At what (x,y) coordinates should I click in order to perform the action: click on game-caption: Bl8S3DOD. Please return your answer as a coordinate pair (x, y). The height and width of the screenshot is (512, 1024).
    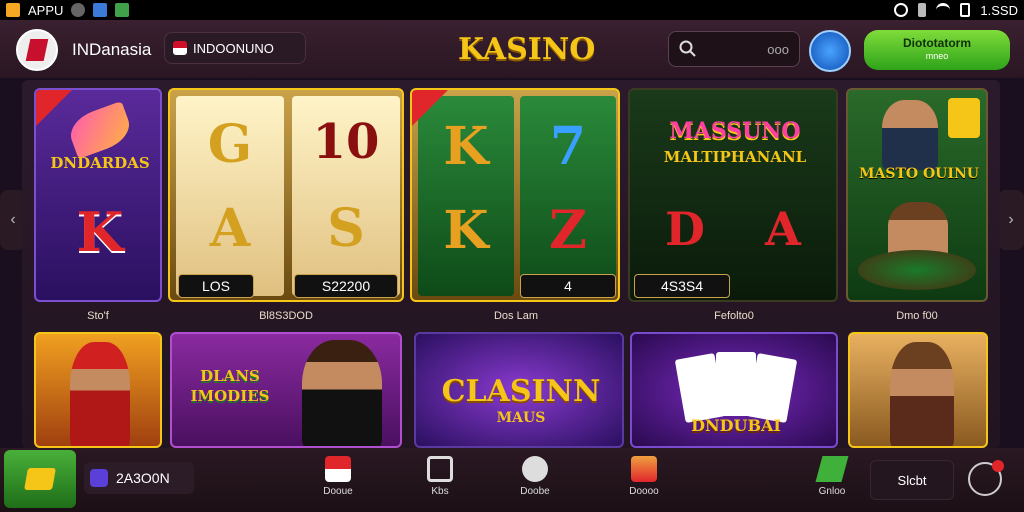
    Looking at the image, I should click on (286, 316).